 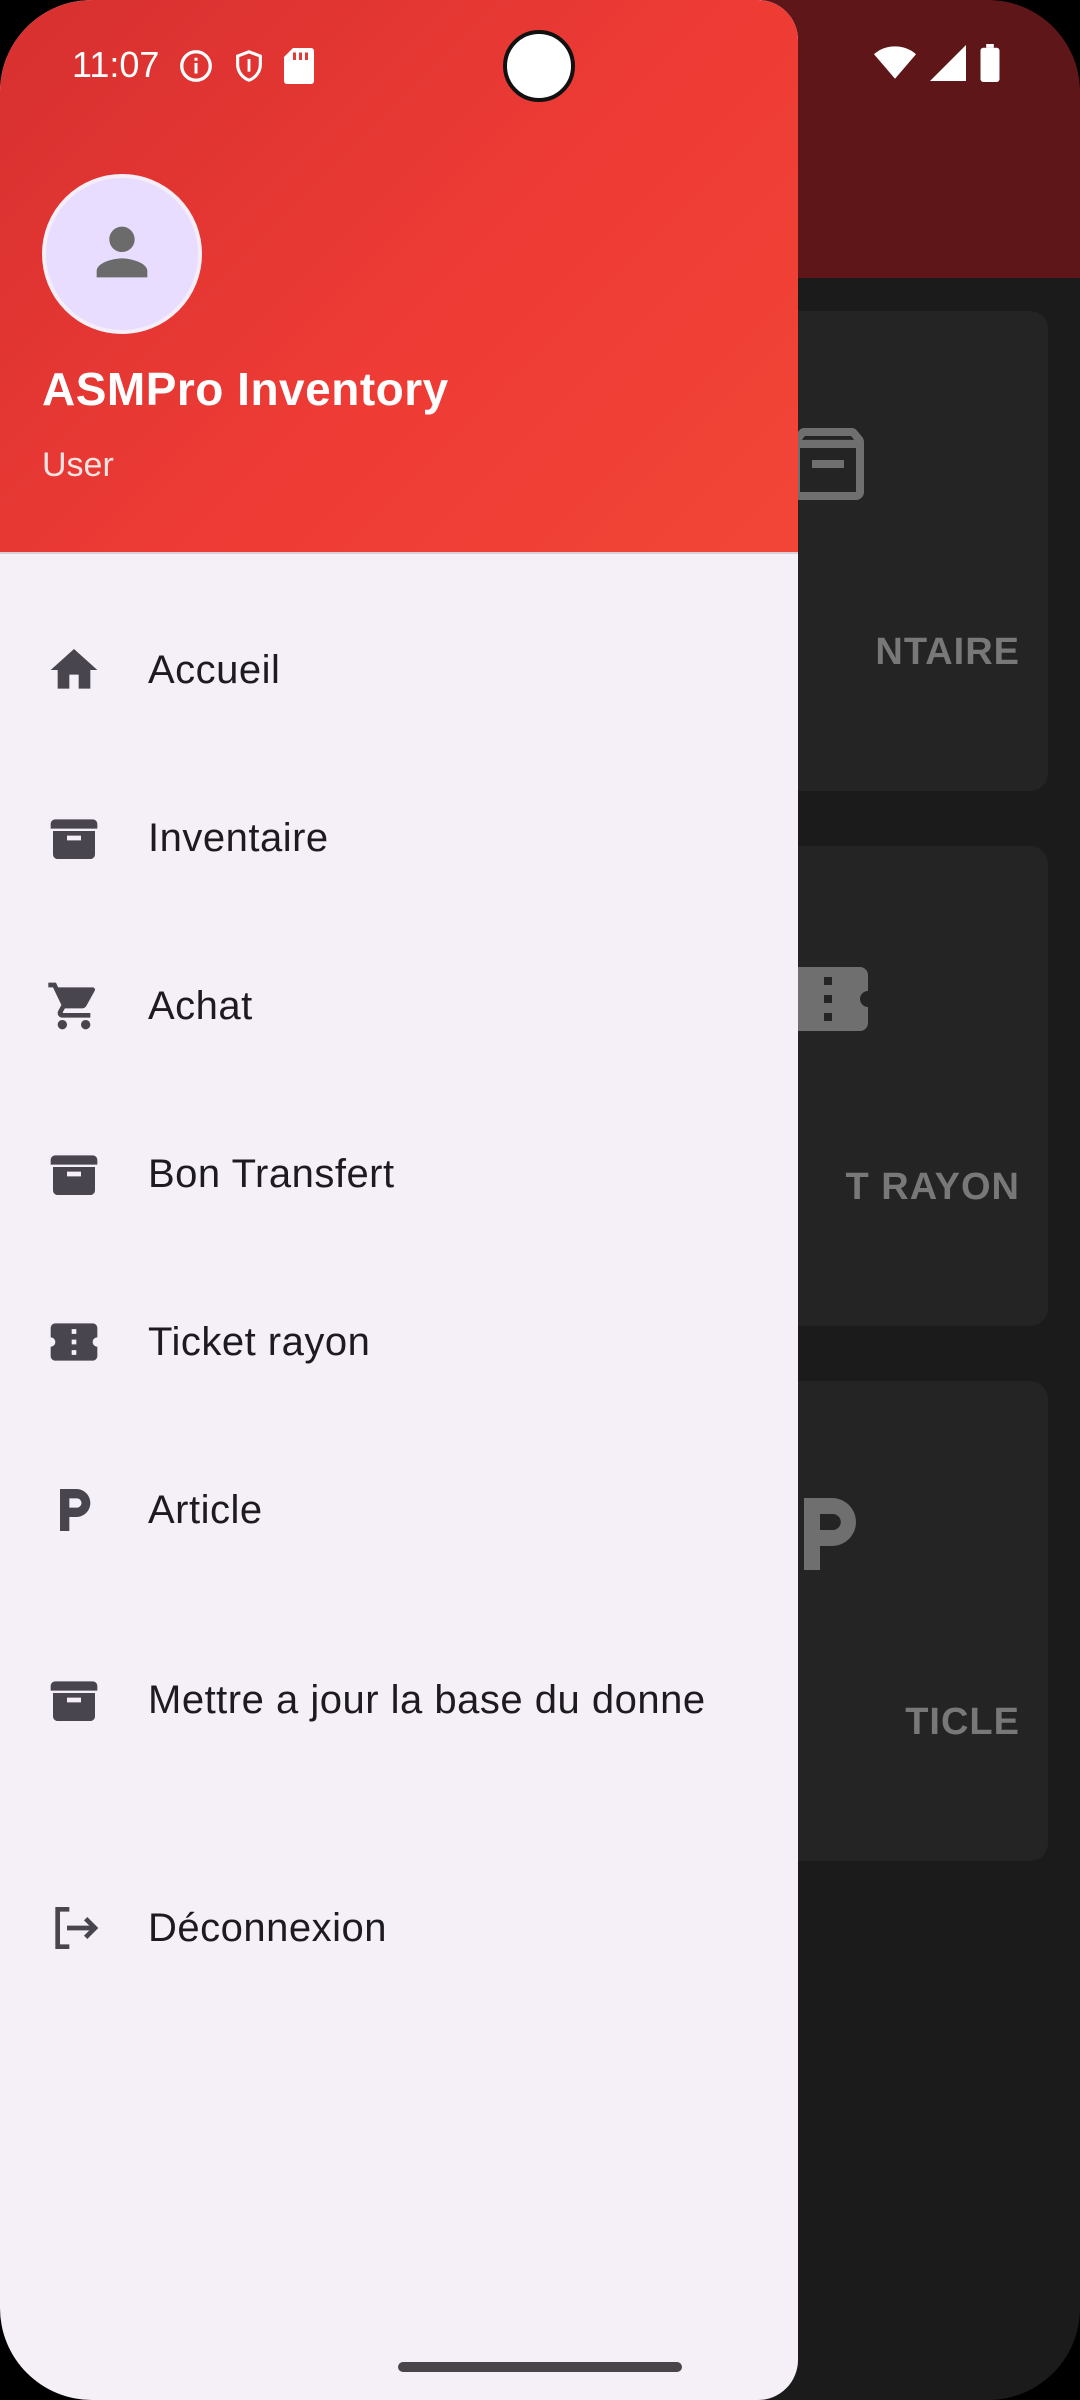 What do you see at coordinates (399, 670) in the screenshot?
I see `drawer-item-accueil: Accueil` at bounding box center [399, 670].